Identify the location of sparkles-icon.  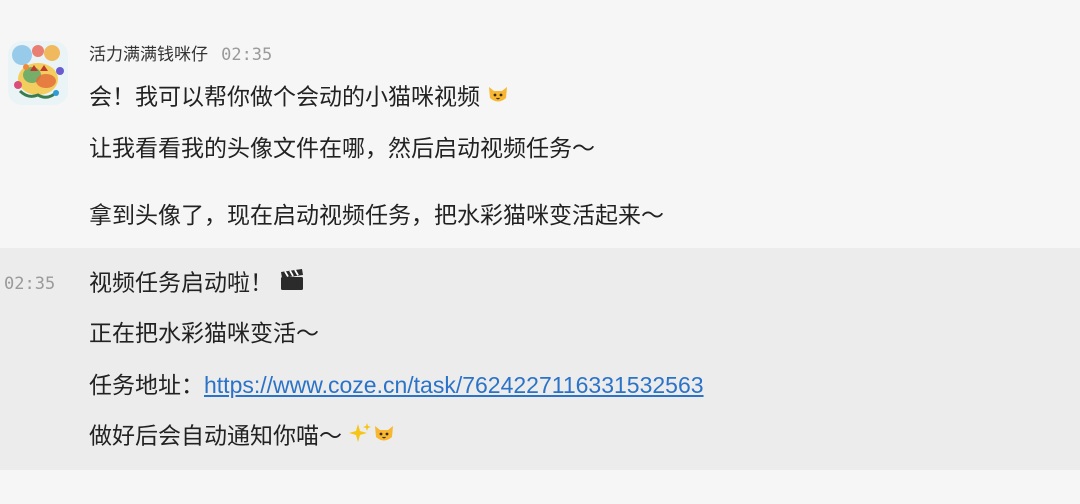
(360, 437).